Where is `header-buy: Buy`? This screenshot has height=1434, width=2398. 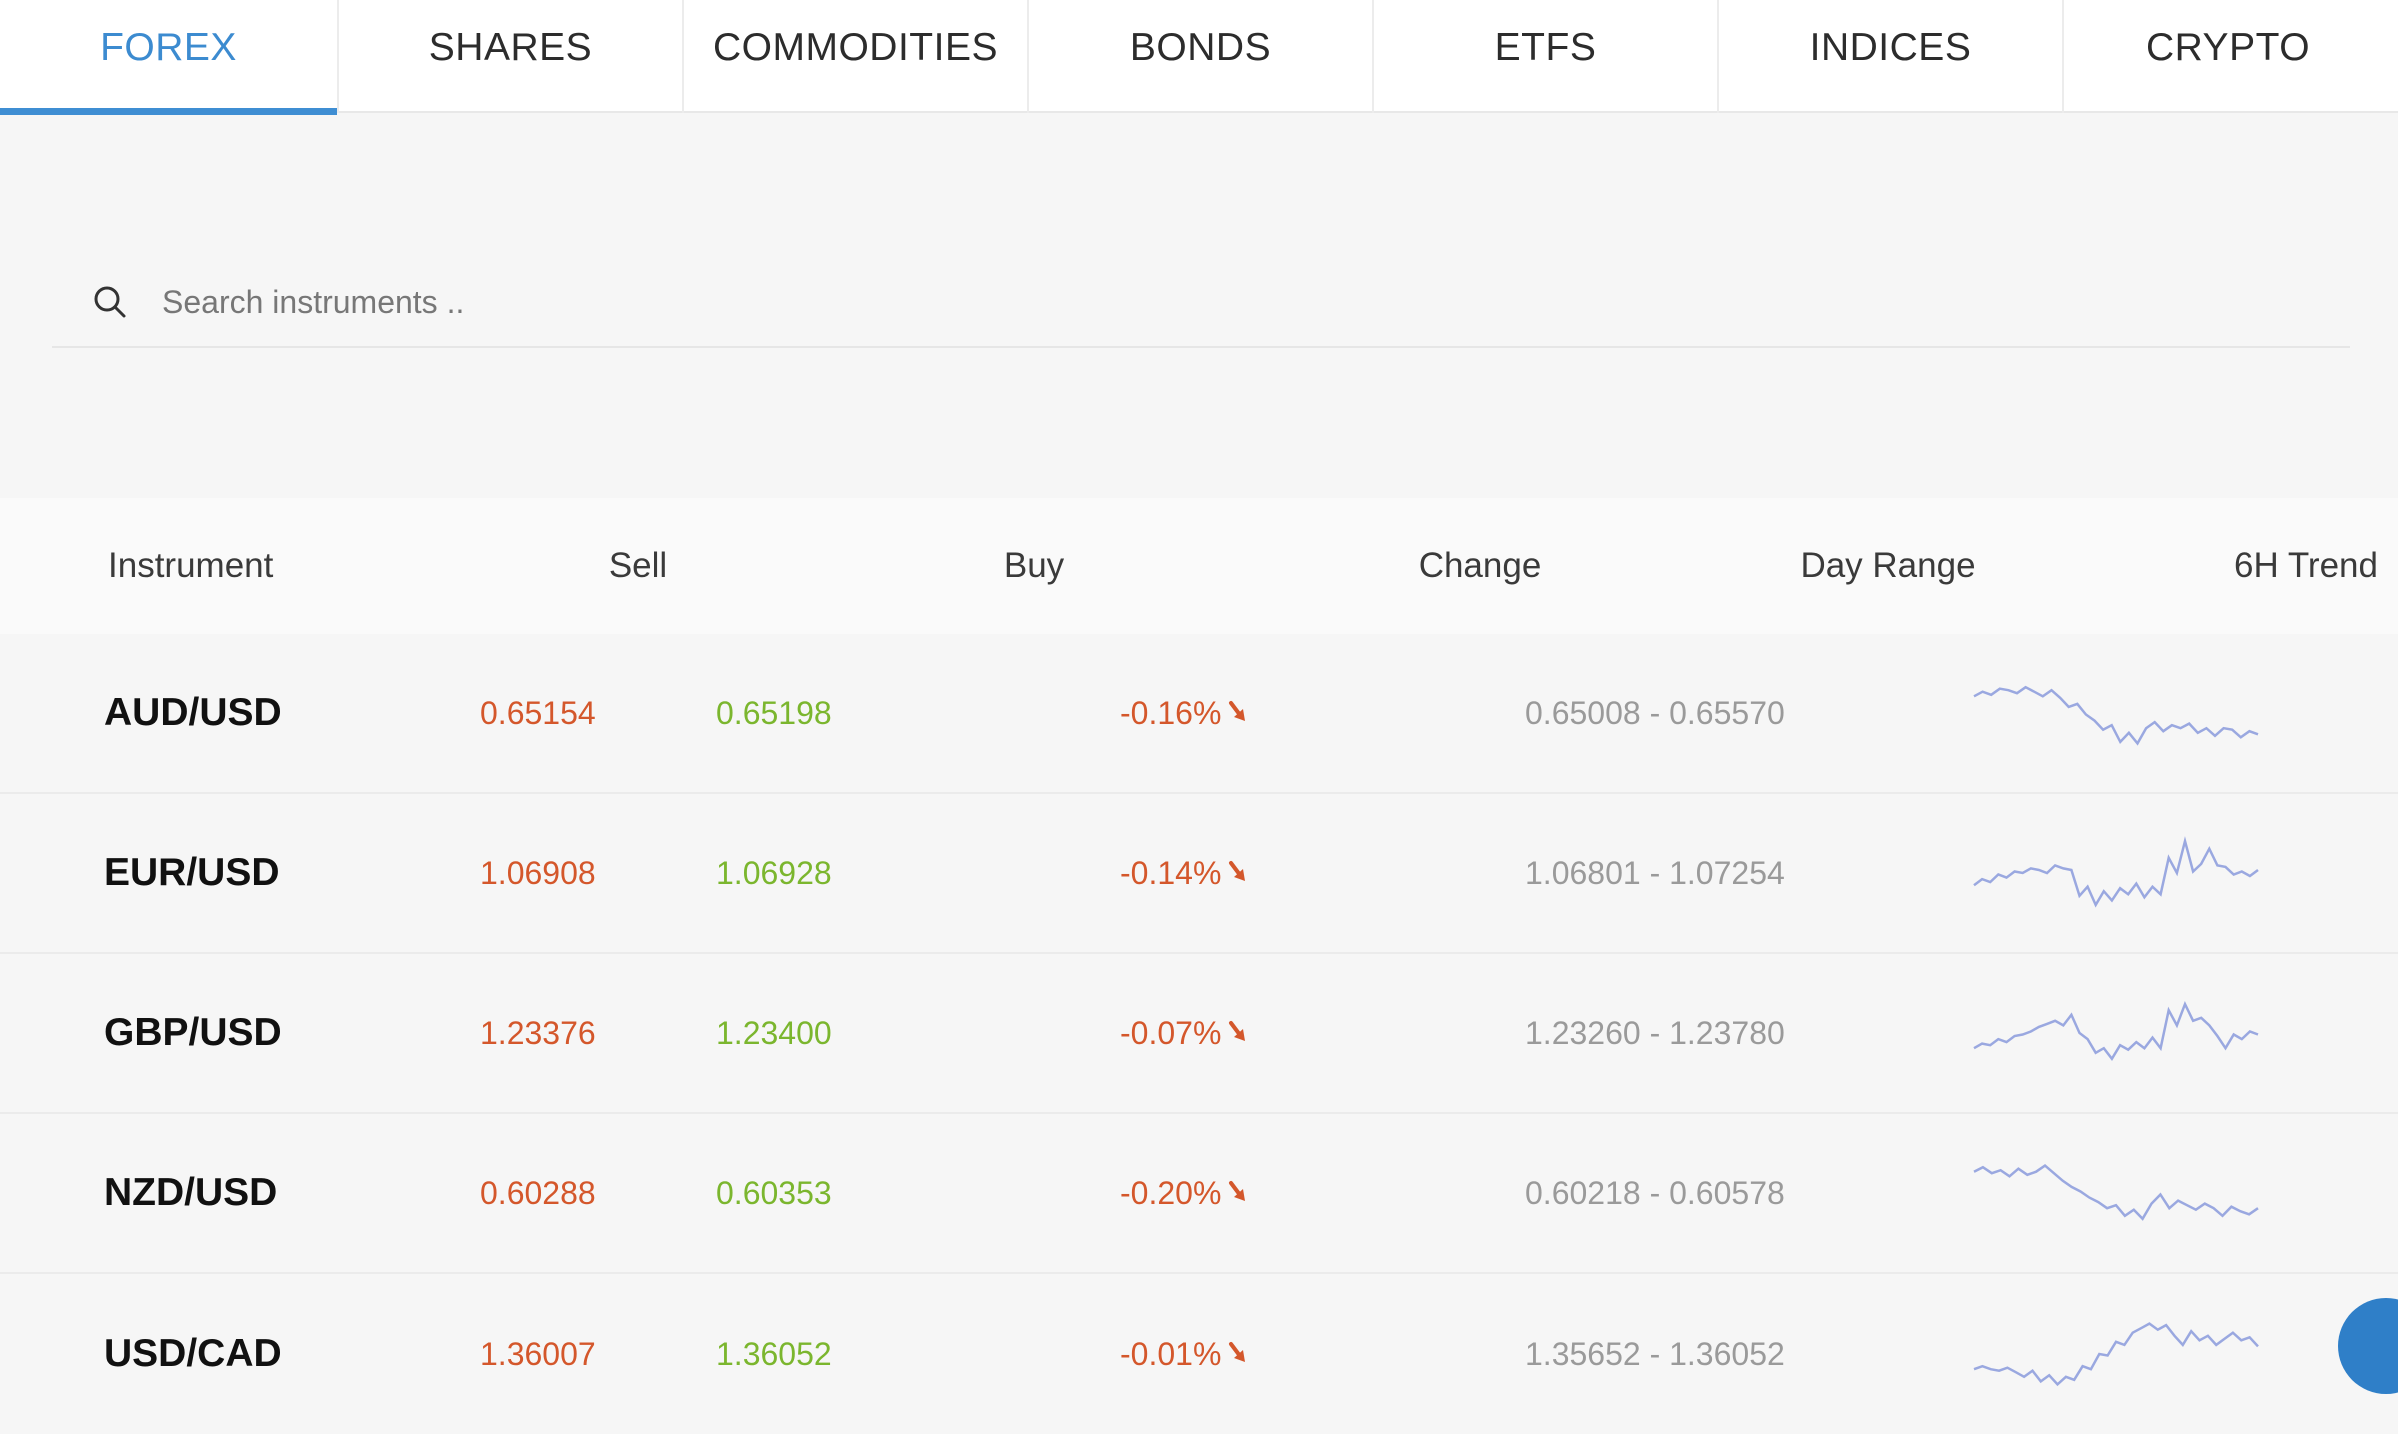 header-buy: Buy is located at coordinates (1034, 565).